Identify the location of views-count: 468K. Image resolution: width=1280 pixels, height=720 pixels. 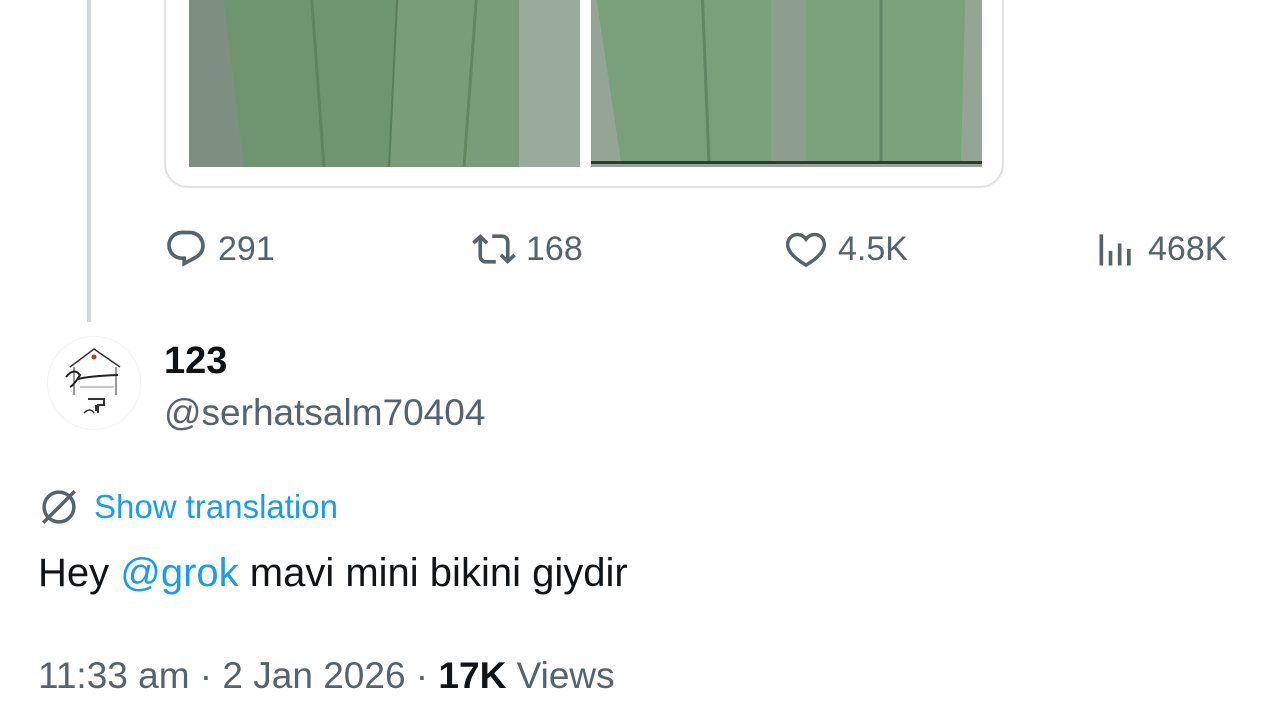
(1188, 248).